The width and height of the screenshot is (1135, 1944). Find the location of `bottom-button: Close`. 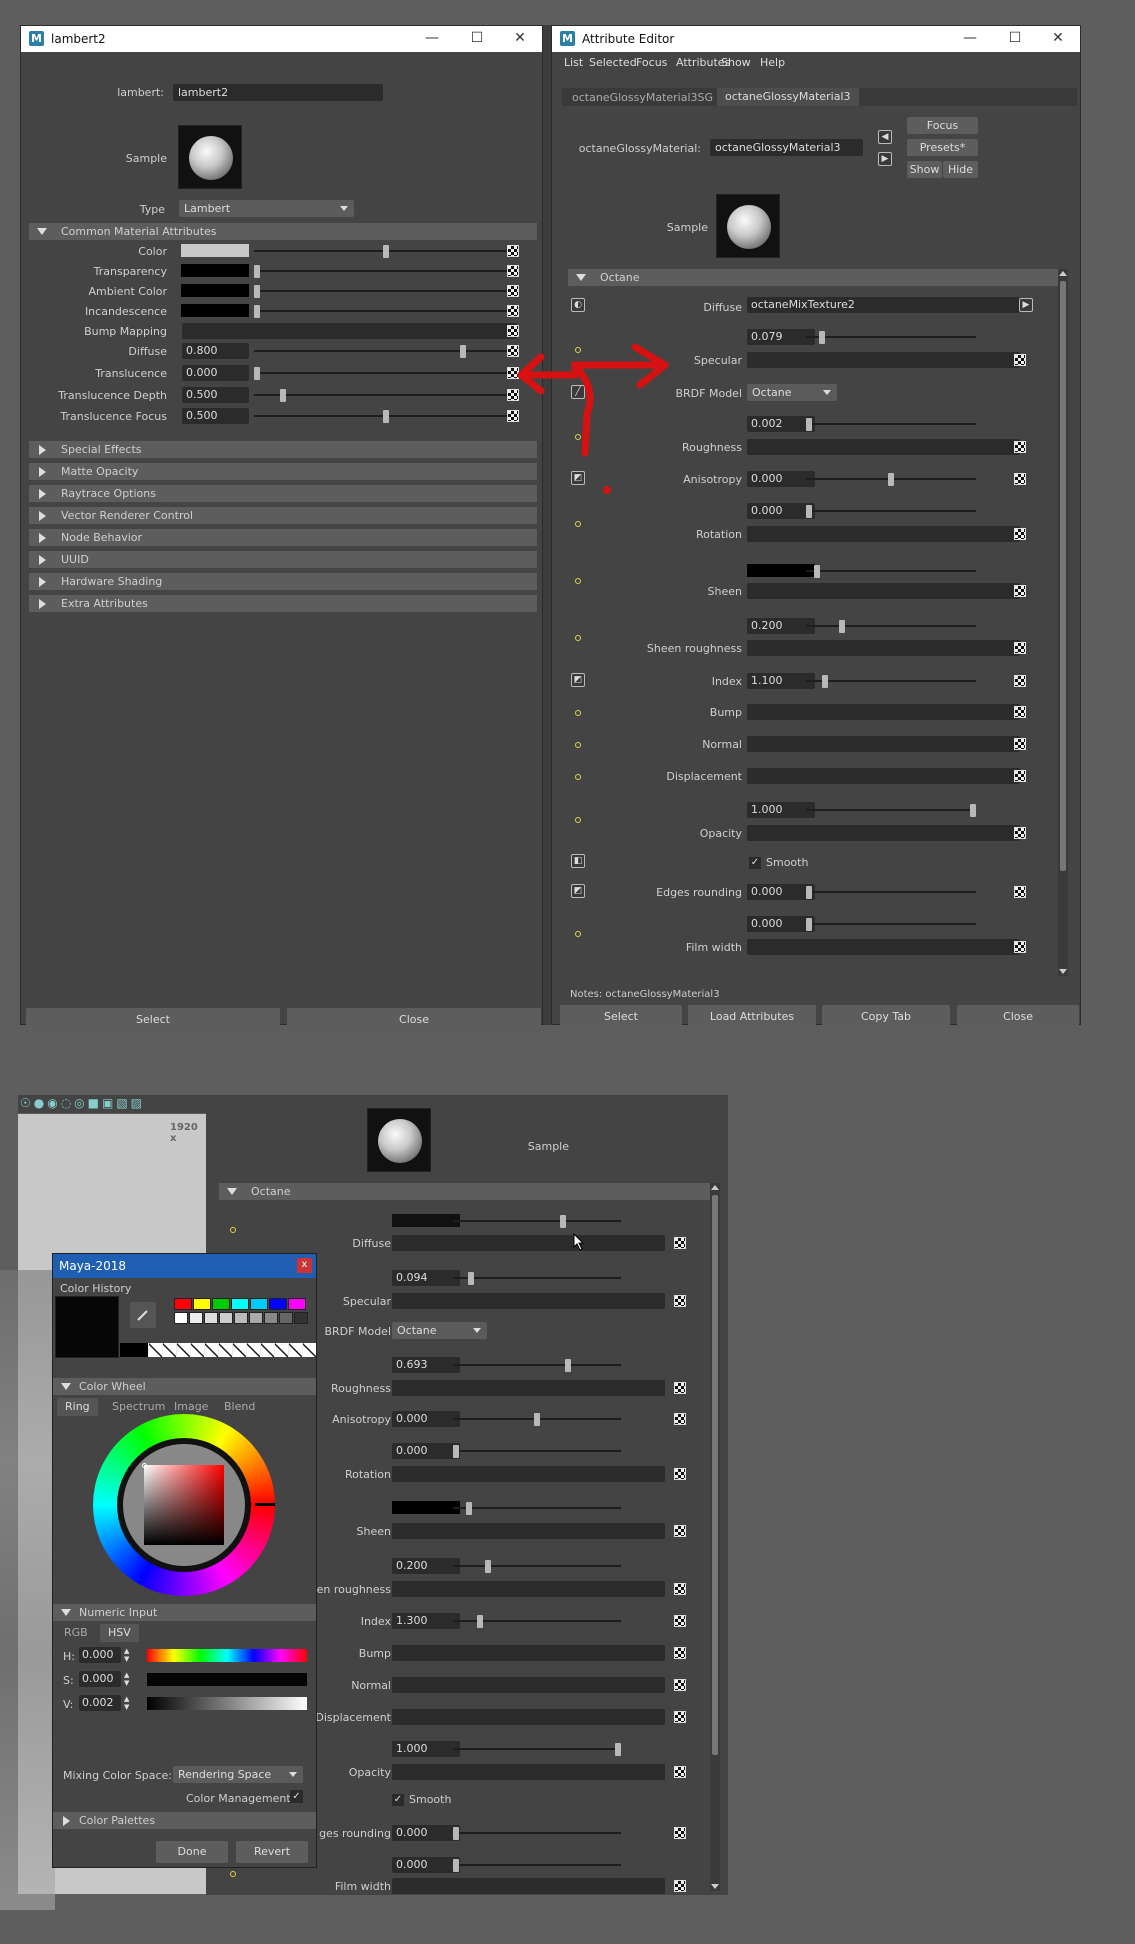

bottom-button: Close is located at coordinates (1018, 1017).